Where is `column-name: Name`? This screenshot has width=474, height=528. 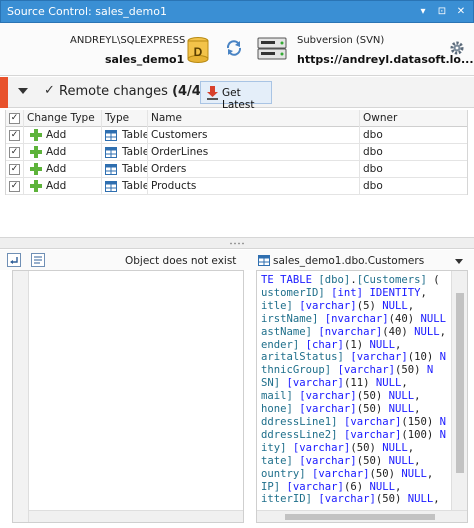
column-name: Name is located at coordinates (254, 118).